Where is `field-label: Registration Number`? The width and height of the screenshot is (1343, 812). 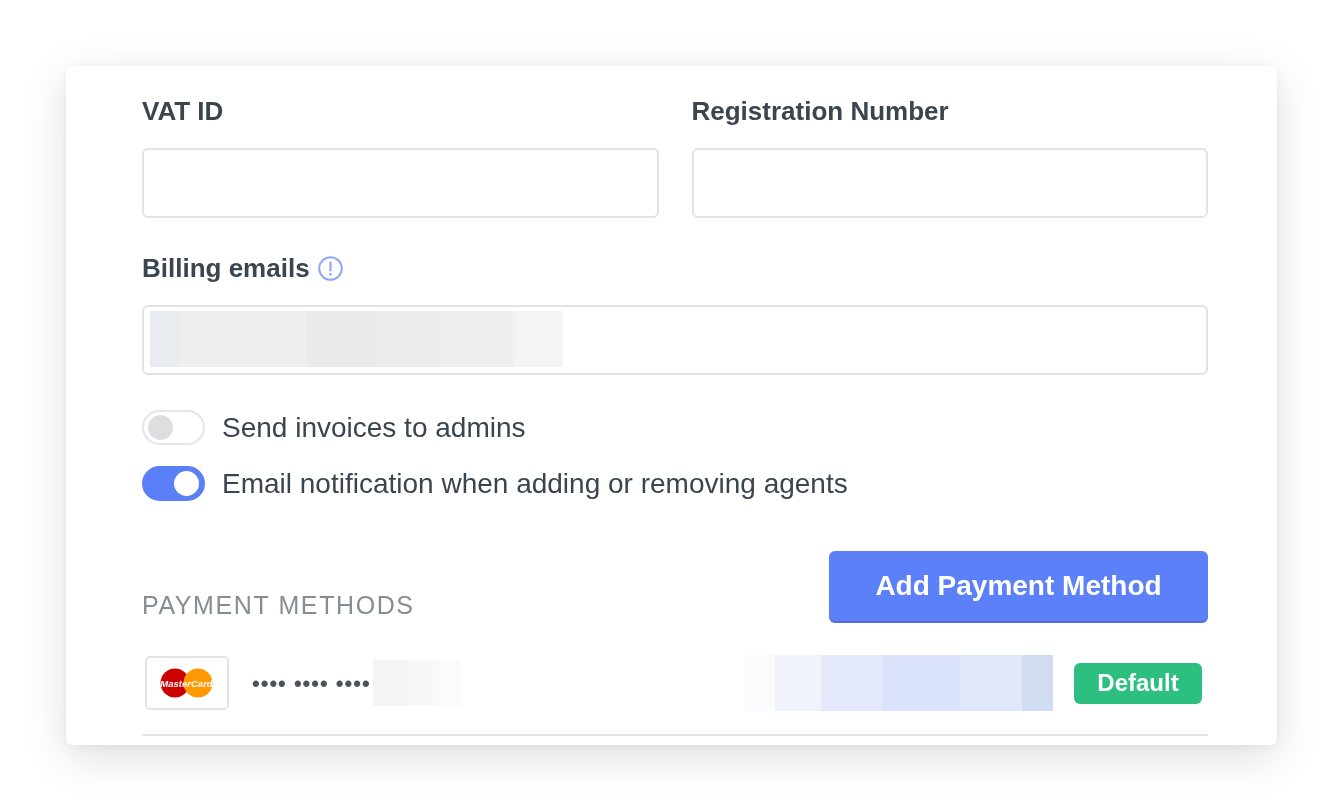
field-label: Registration Number is located at coordinates (820, 111).